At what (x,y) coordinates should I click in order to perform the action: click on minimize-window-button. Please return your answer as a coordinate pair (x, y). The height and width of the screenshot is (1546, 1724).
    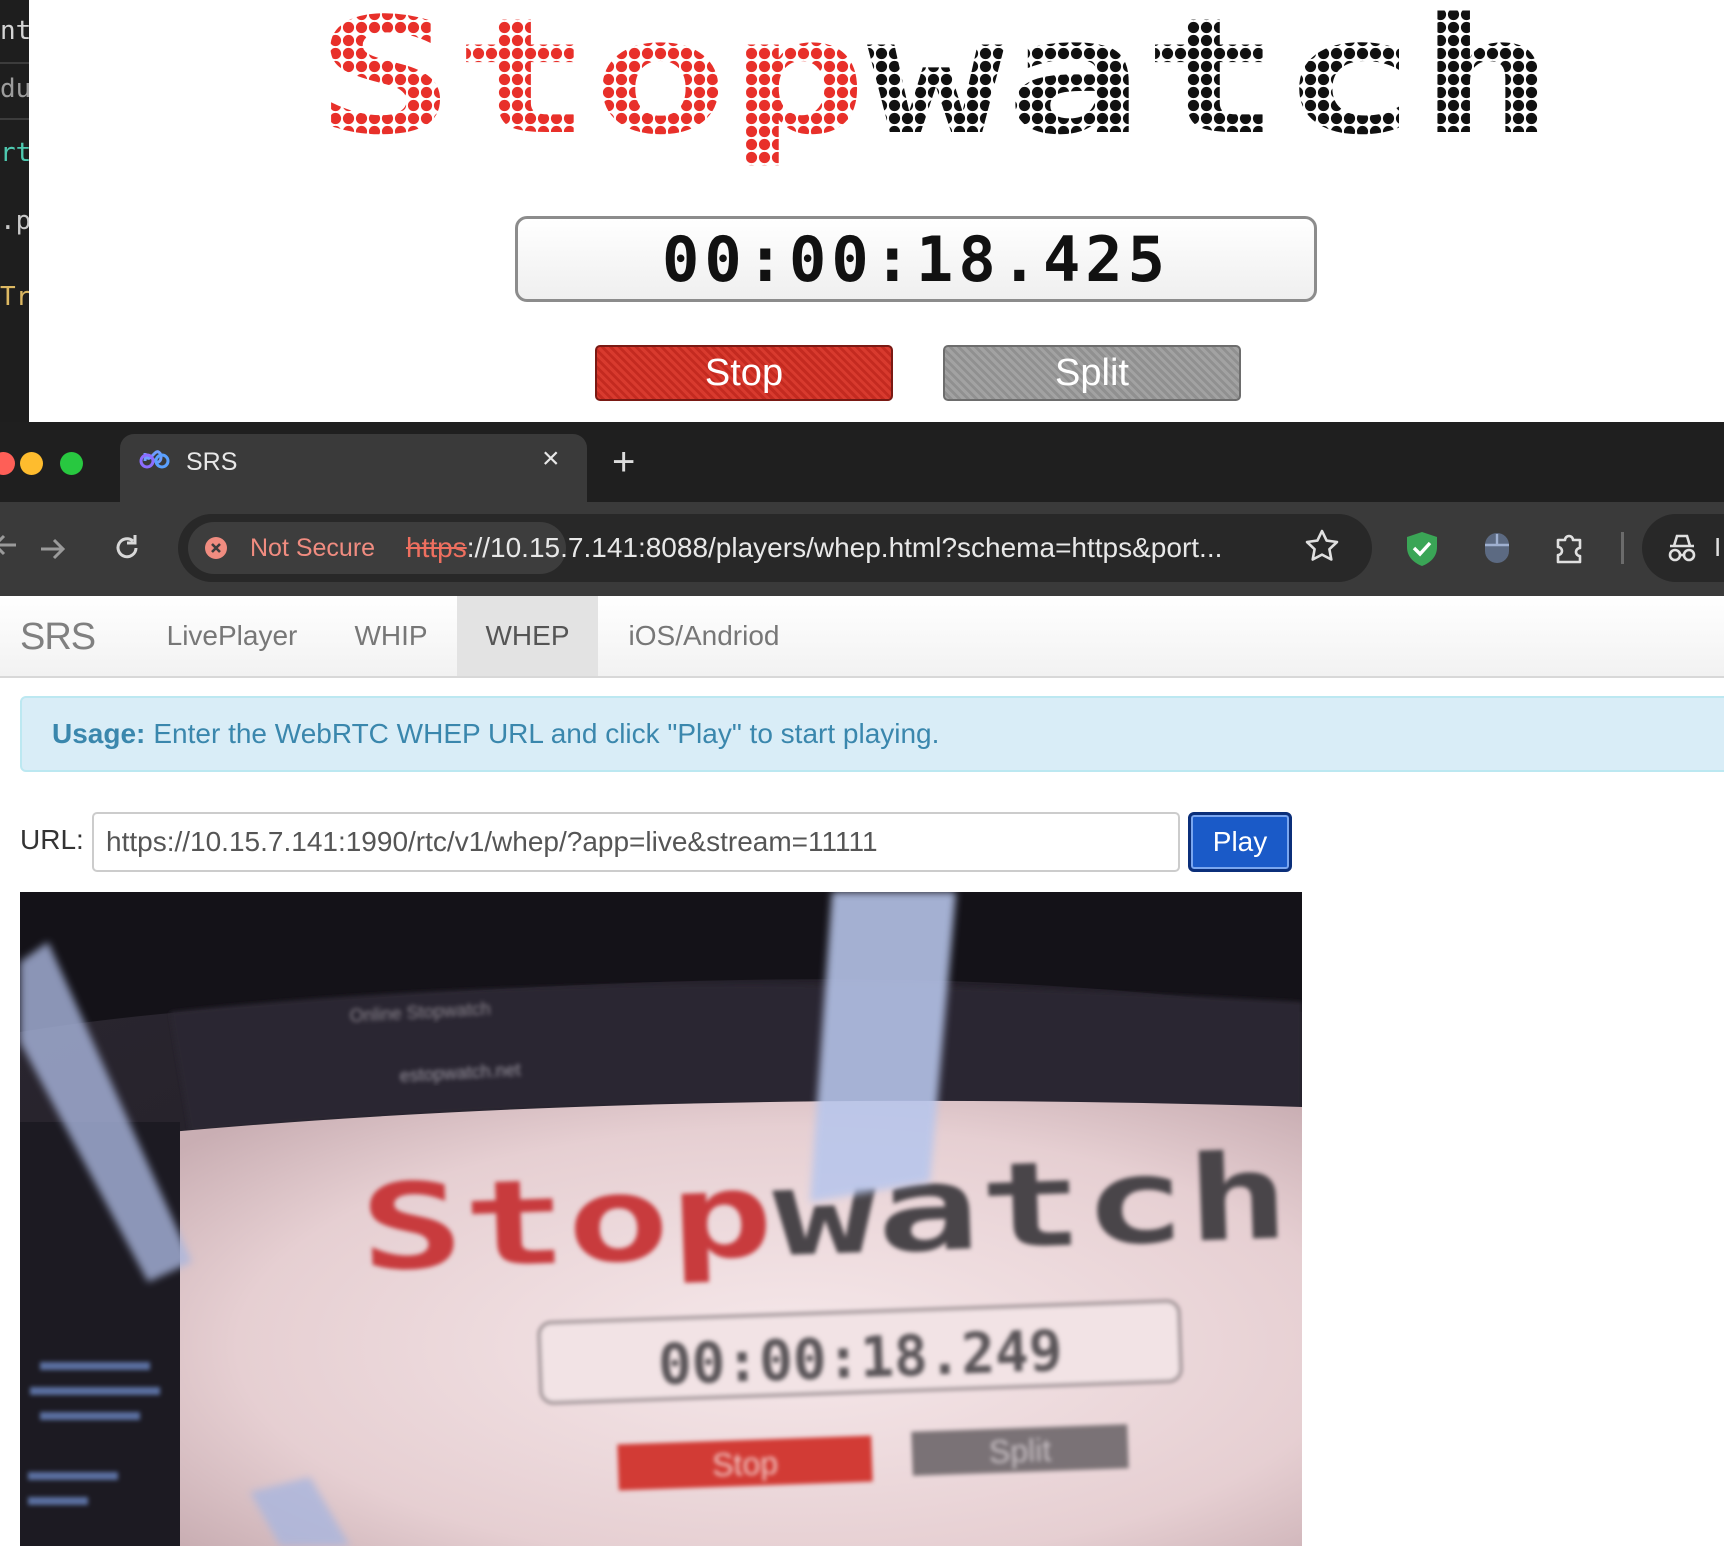
    Looking at the image, I should click on (31, 463).